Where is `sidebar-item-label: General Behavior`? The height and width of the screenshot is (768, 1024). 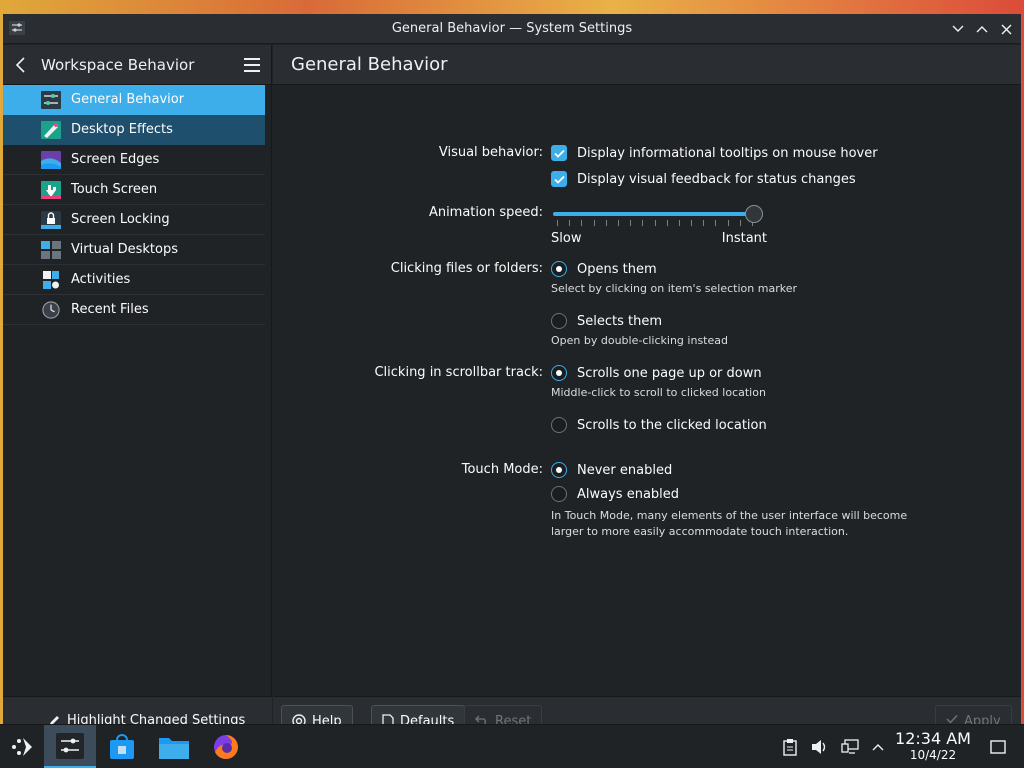
sidebar-item-label: General Behavior is located at coordinates (128, 99).